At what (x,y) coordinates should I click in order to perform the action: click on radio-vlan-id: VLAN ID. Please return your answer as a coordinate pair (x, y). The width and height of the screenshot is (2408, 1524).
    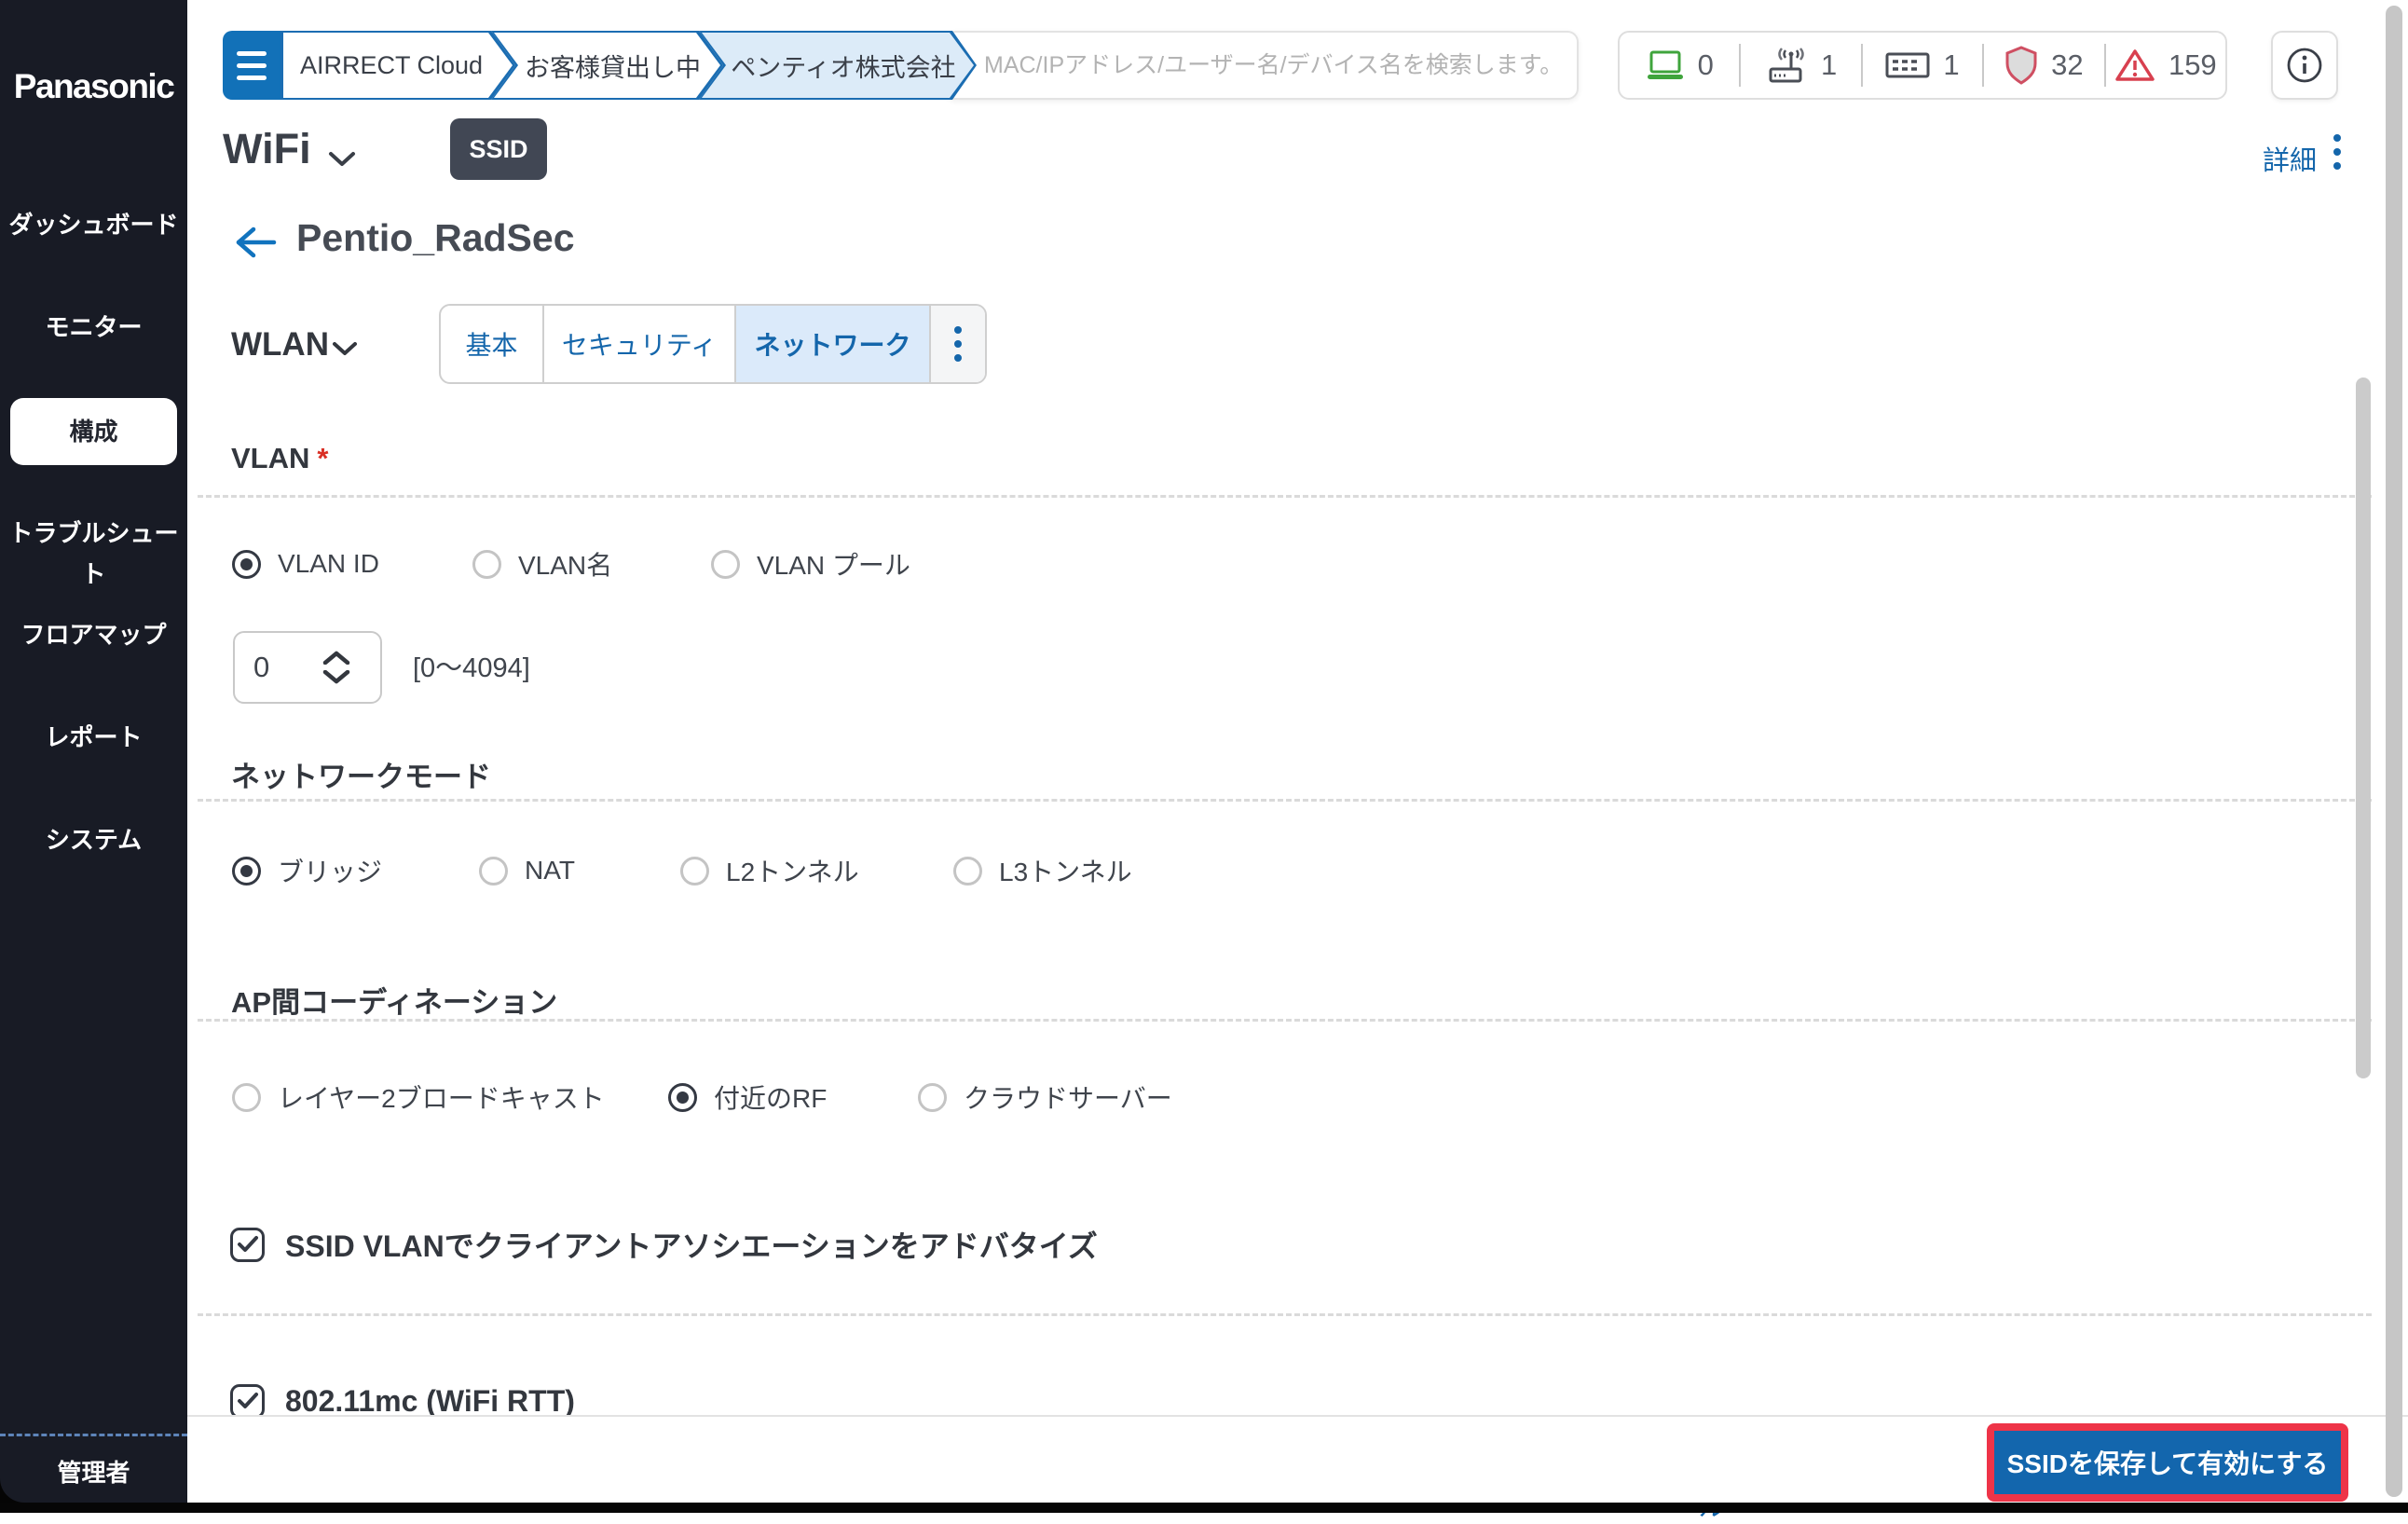
    Looking at the image, I should click on (306, 564).